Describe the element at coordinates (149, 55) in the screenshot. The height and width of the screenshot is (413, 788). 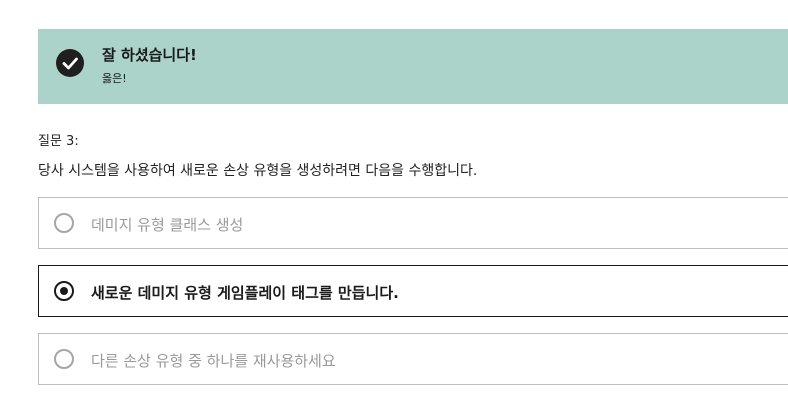
I see `feedback-title: 잘 하셨습니다!` at that location.